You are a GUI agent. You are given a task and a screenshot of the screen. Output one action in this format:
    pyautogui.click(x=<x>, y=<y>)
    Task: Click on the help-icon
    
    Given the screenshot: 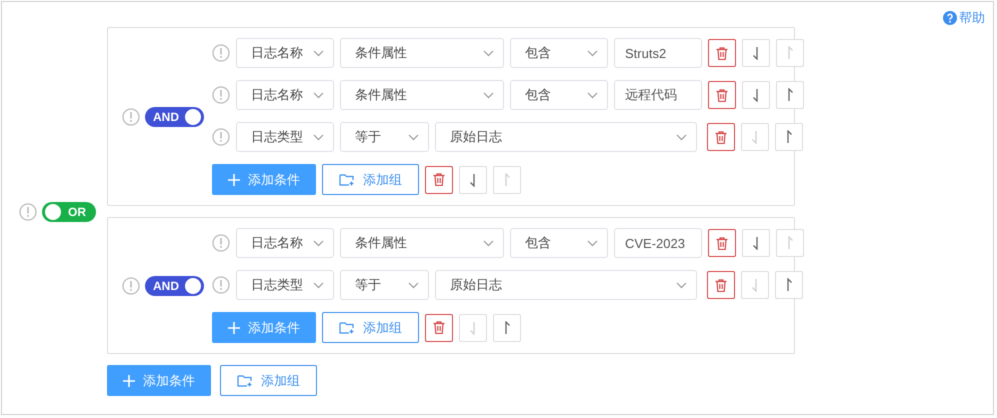 What is the action you would take?
    pyautogui.click(x=950, y=18)
    